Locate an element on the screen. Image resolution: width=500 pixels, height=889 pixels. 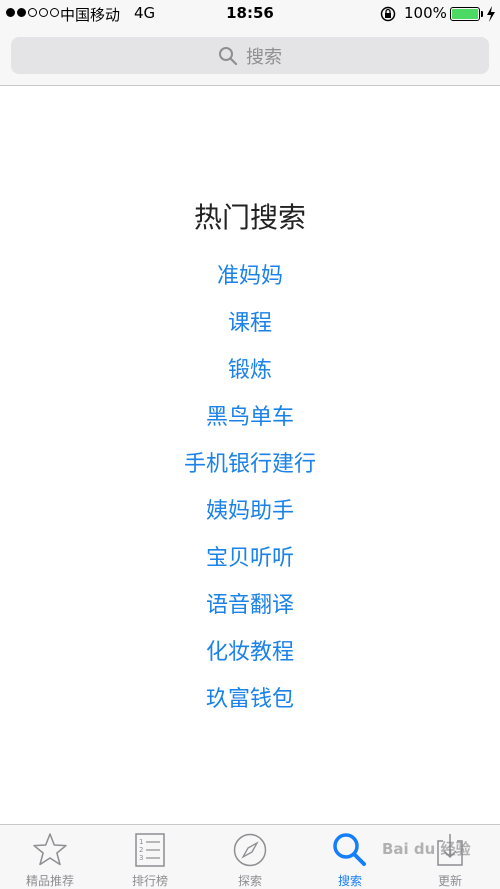
watermark: Bai du 经验 is located at coordinates (426, 849).